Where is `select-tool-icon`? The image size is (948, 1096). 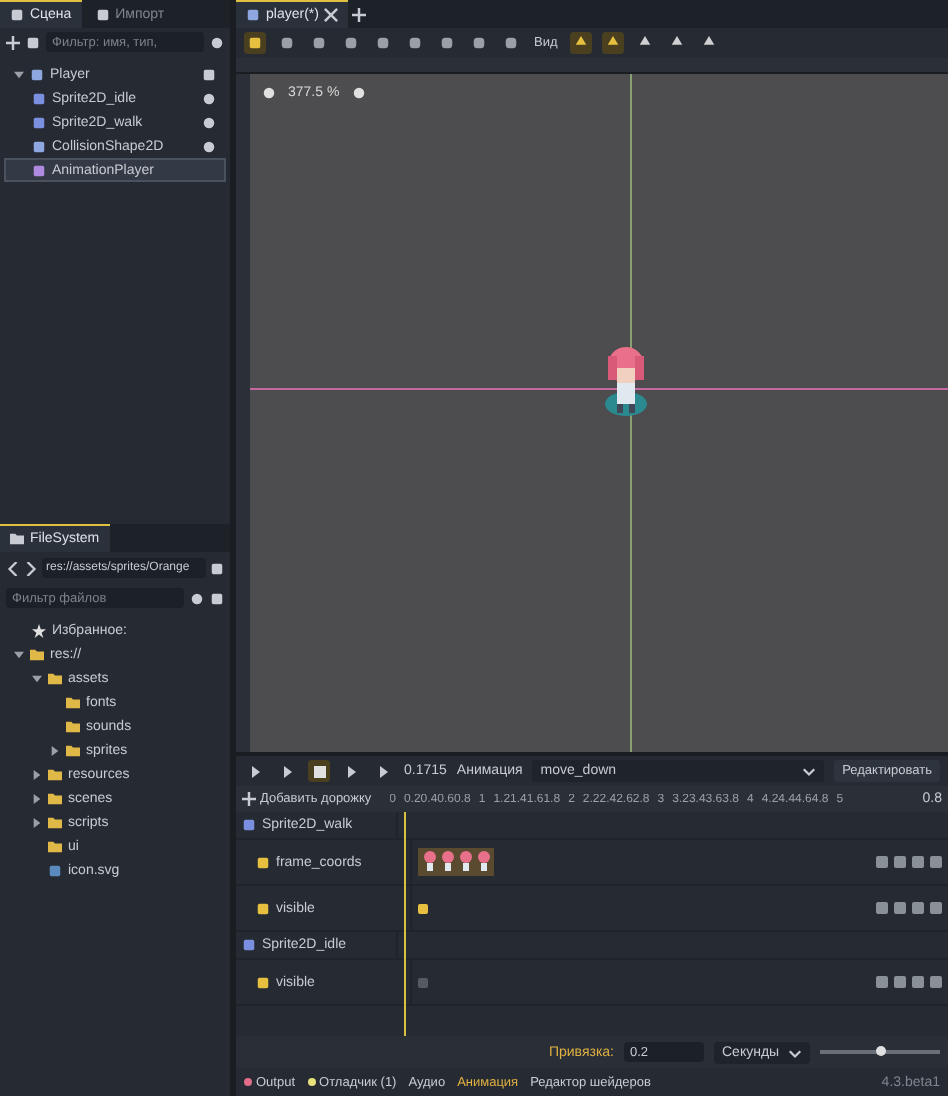
select-tool-icon is located at coordinates (255, 43).